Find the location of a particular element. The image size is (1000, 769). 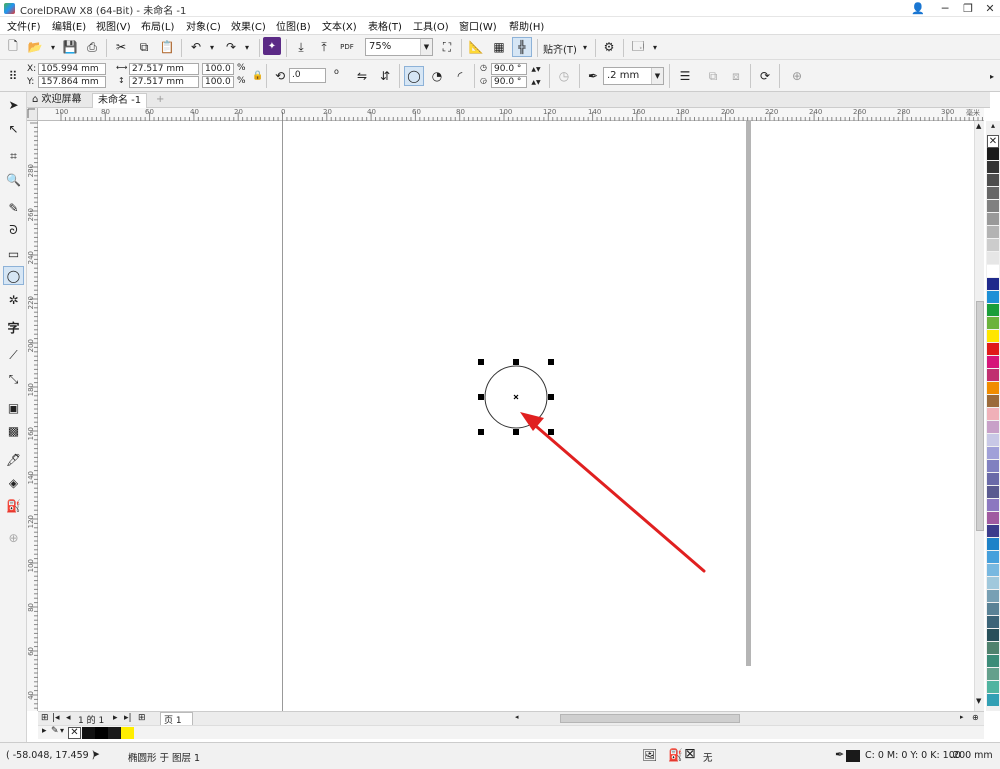

palette-menu-icon: ▸ is located at coordinates (44, 731).